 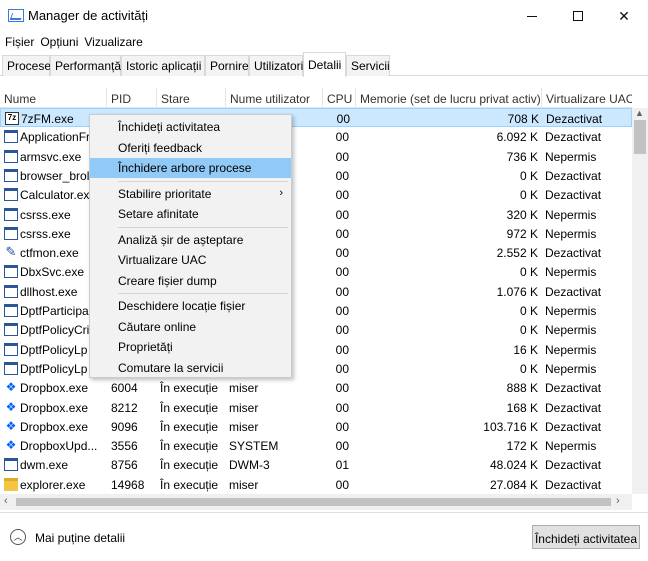 What do you see at coordinates (190, 347) in the screenshot?
I see `context-menu-item: Proprietăți` at bounding box center [190, 347].